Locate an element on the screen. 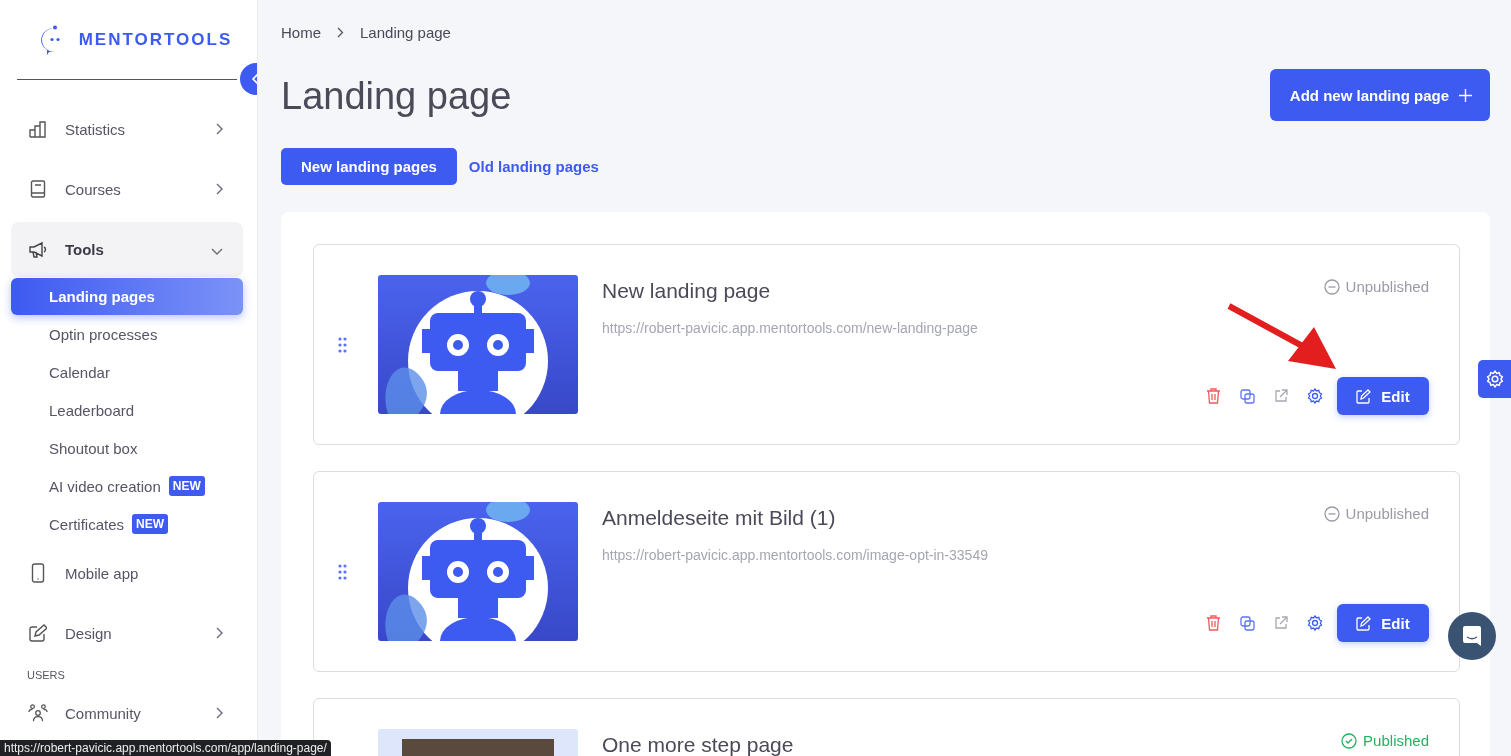 This screenshot has height=756, width=1511. section-label: USERS is located at coordinates (46, 675).